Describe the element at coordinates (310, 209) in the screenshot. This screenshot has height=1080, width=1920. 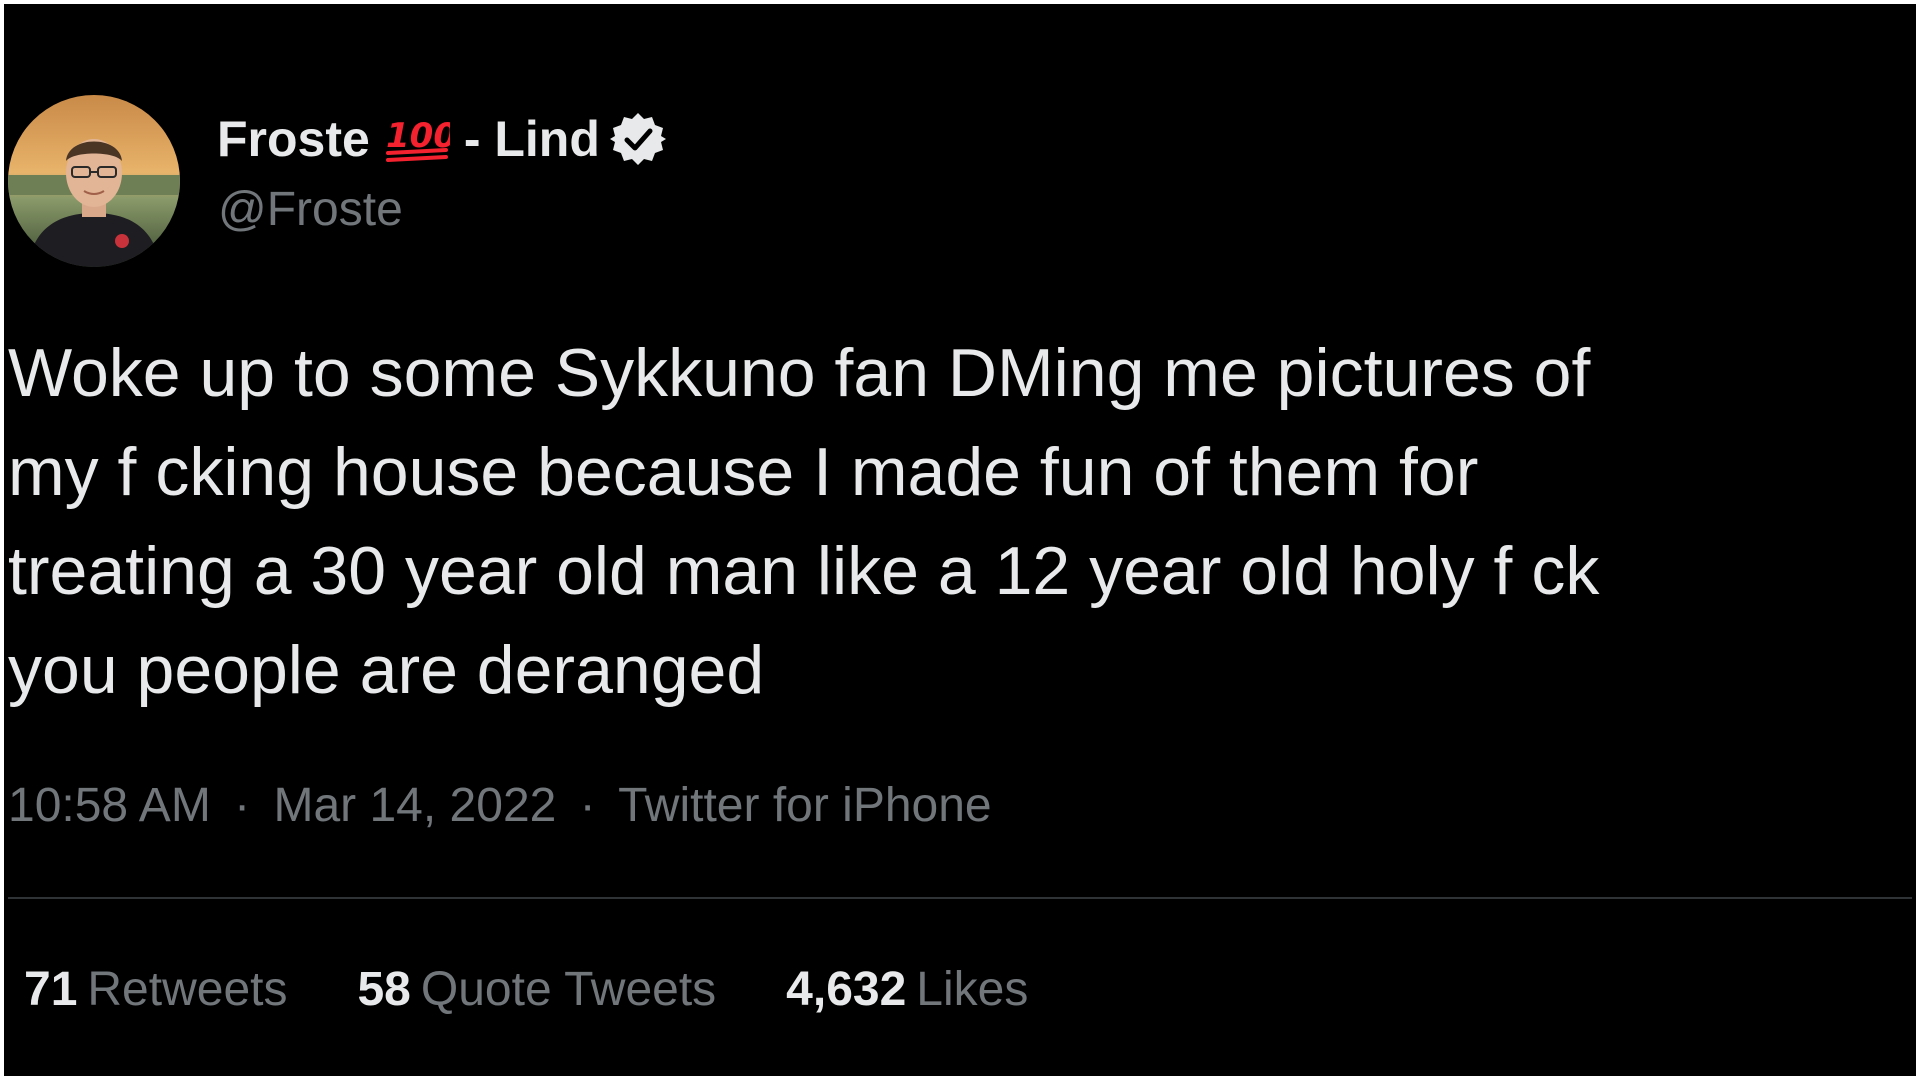
I see `author-handle: @Froste` at that location.